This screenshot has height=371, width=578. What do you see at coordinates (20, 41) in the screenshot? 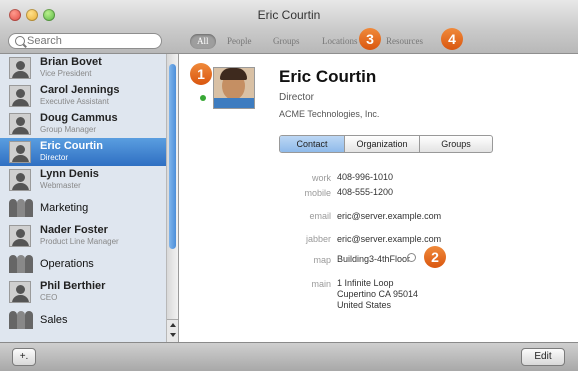
I see `search-icon` at bounding box center [20, 41].